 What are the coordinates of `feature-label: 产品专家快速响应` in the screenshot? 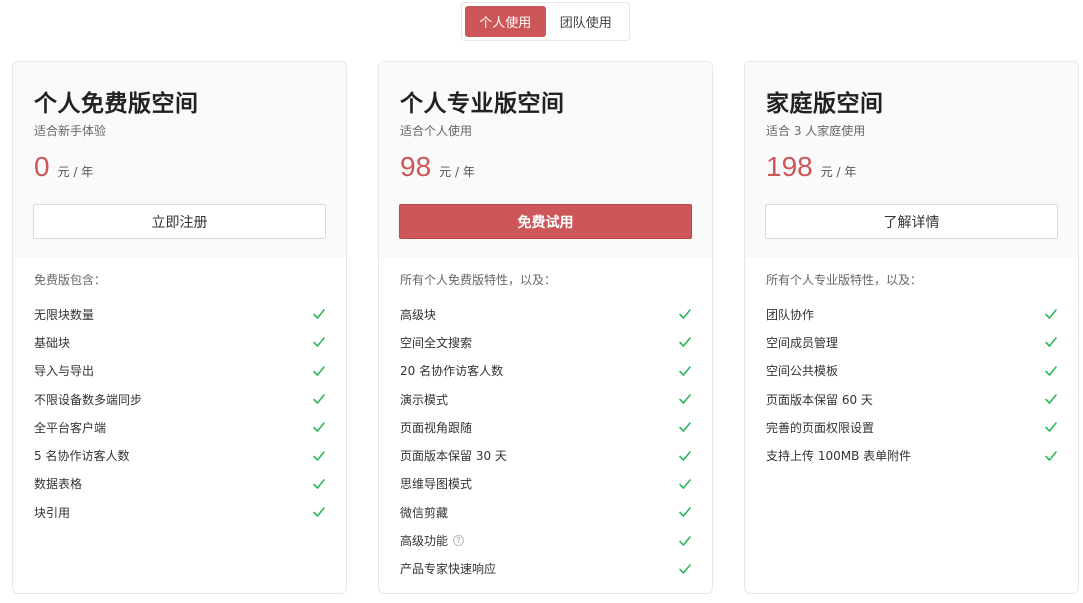 It's located at (448, 569).